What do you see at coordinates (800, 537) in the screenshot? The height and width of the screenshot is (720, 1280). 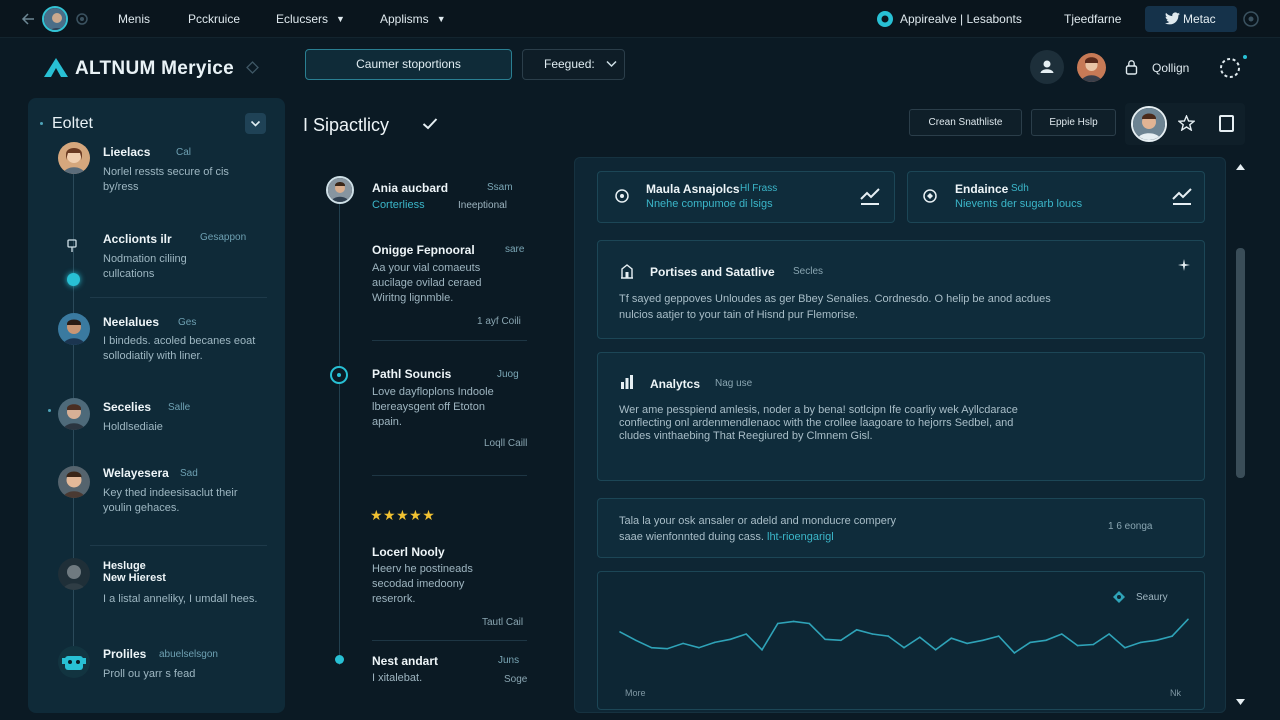 I see `card-link: lht-rioengarigl` at bounding box center [800, 537].